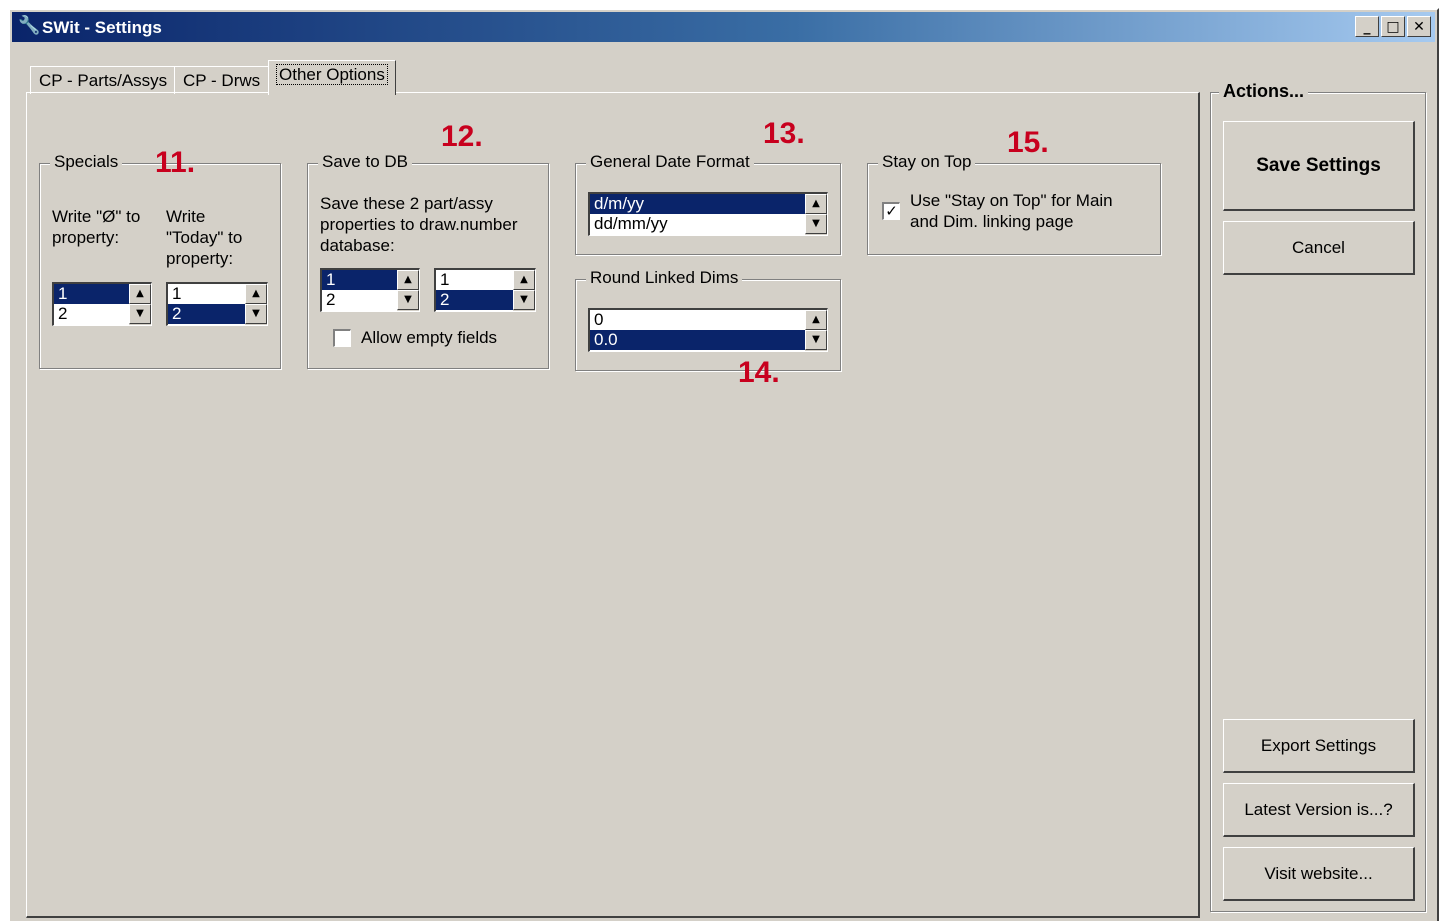 This screenshot has width=1447, height=921. Describe the element at coordinates (96, 216) in the screenshot. I see `write-zero-label-line1: Write "Ø" to` at that location.